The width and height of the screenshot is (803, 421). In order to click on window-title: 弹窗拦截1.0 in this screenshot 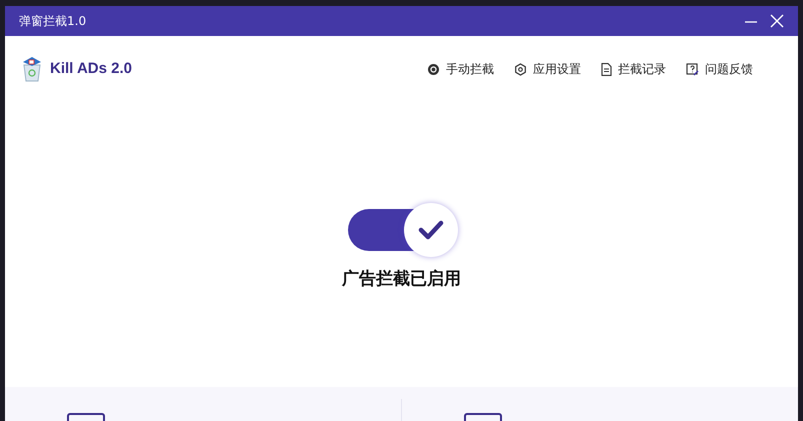, I will do `click(52, 21)`.